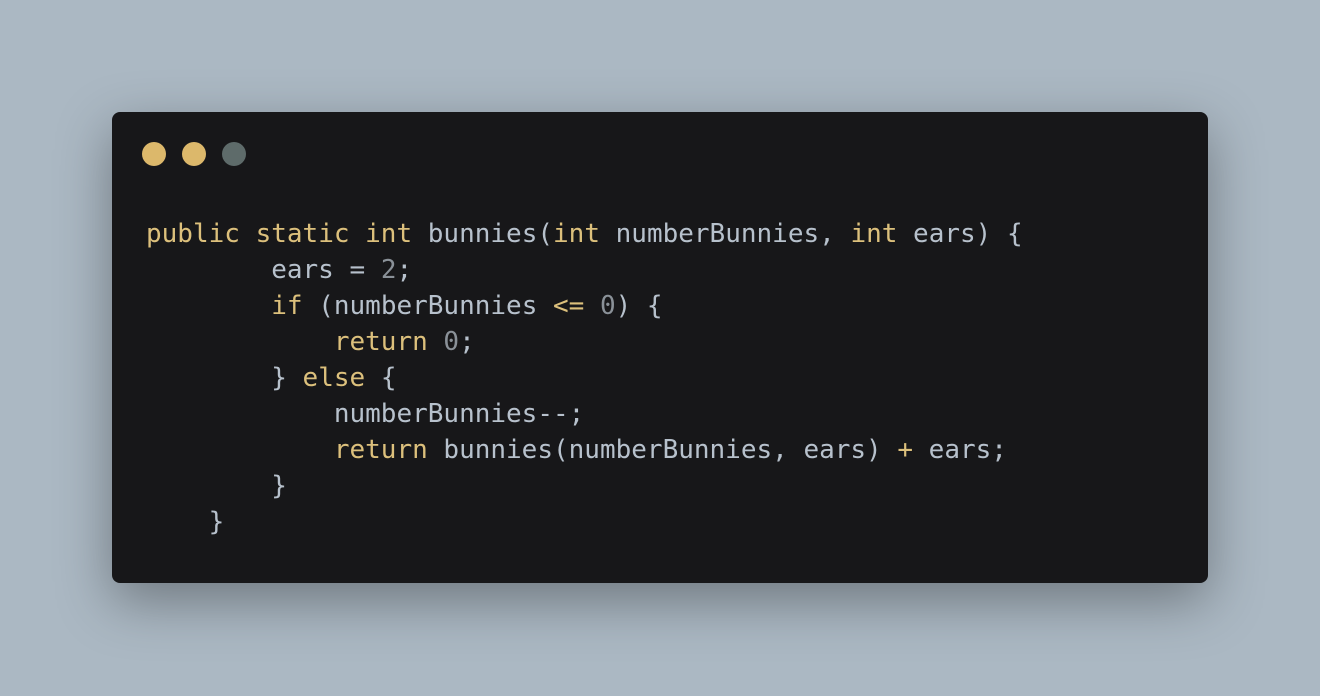  What do you see at coordinates (569, 306) in the screenshot?
I see `code-token-keyword: <=` at bounding box center [569, 306].